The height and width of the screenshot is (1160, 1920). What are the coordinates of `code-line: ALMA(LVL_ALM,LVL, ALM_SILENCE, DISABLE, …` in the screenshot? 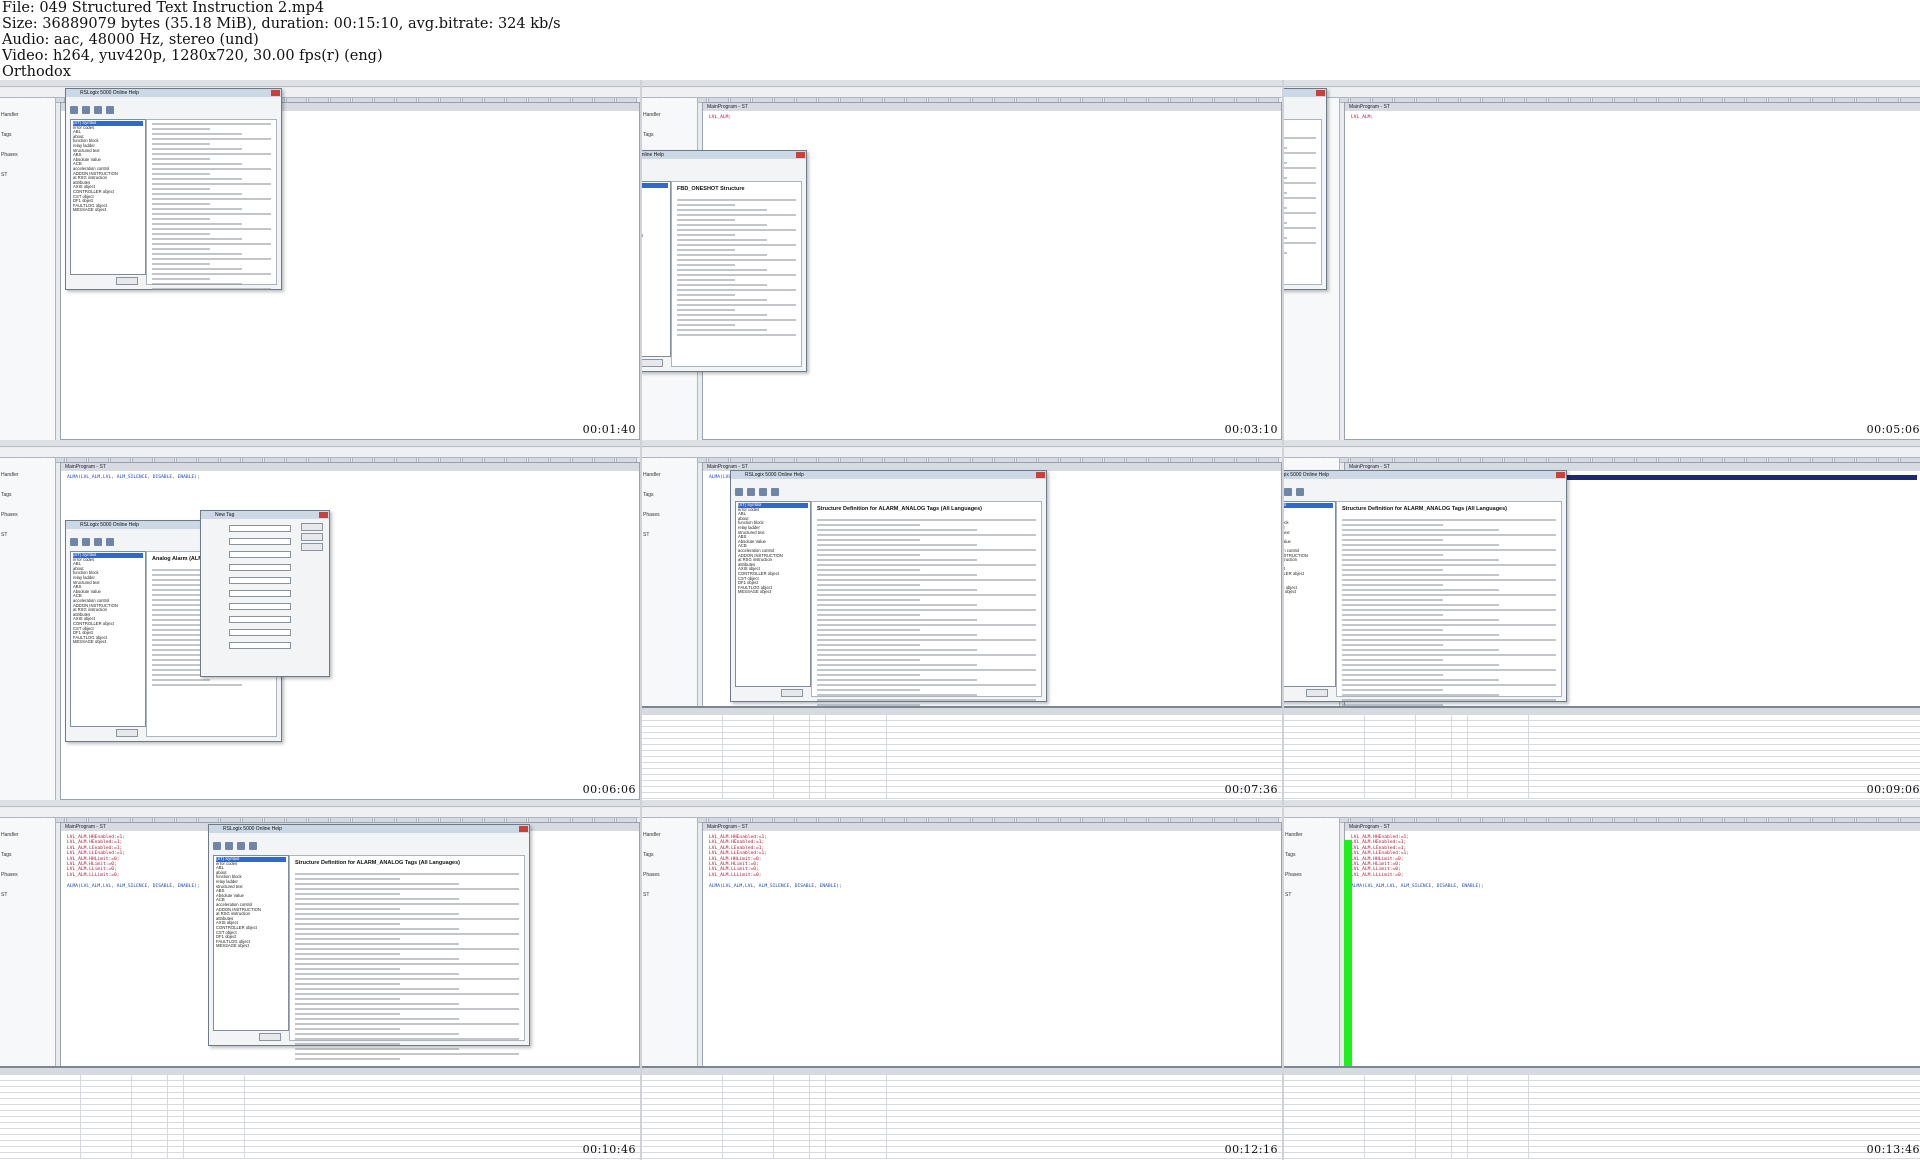 It's located at (775, 886).